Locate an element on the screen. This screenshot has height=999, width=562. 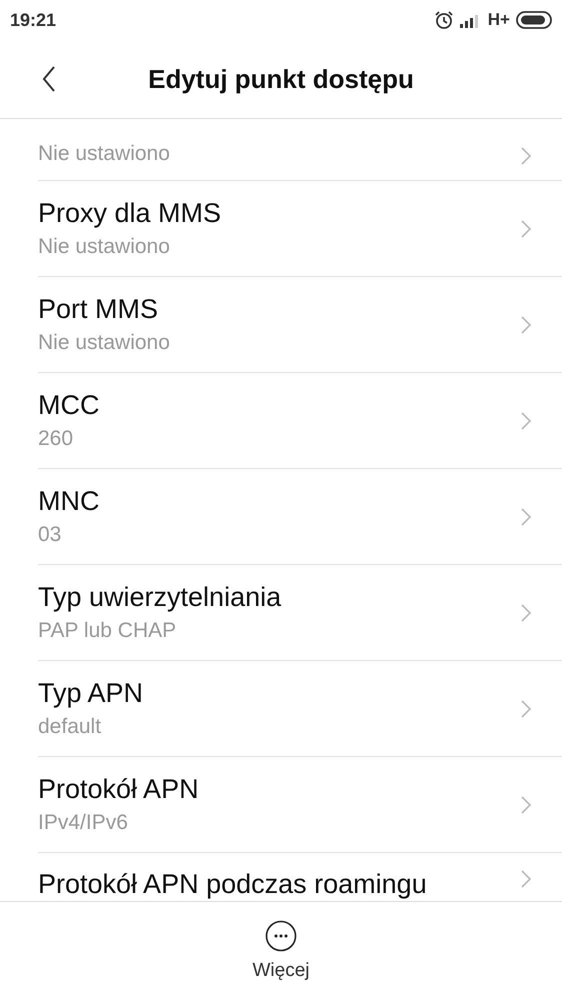
setting-value: 03 is located at coordinates (50, 535).